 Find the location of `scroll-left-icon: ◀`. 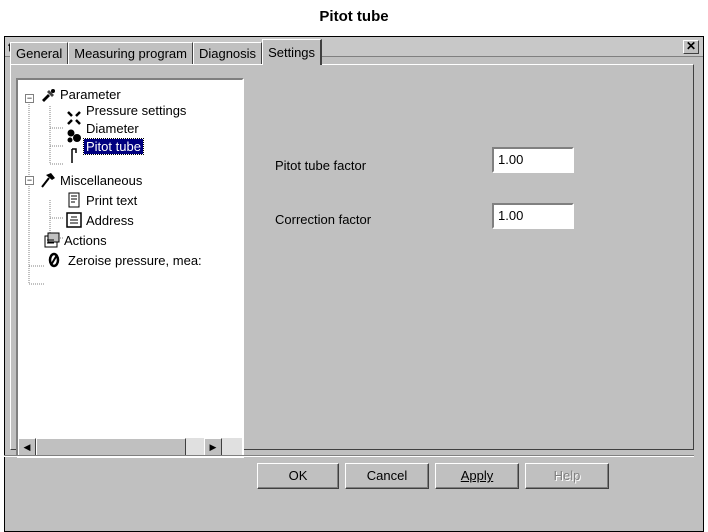

scroll-left-icon: ◀ is located at coordinates (27, 447).